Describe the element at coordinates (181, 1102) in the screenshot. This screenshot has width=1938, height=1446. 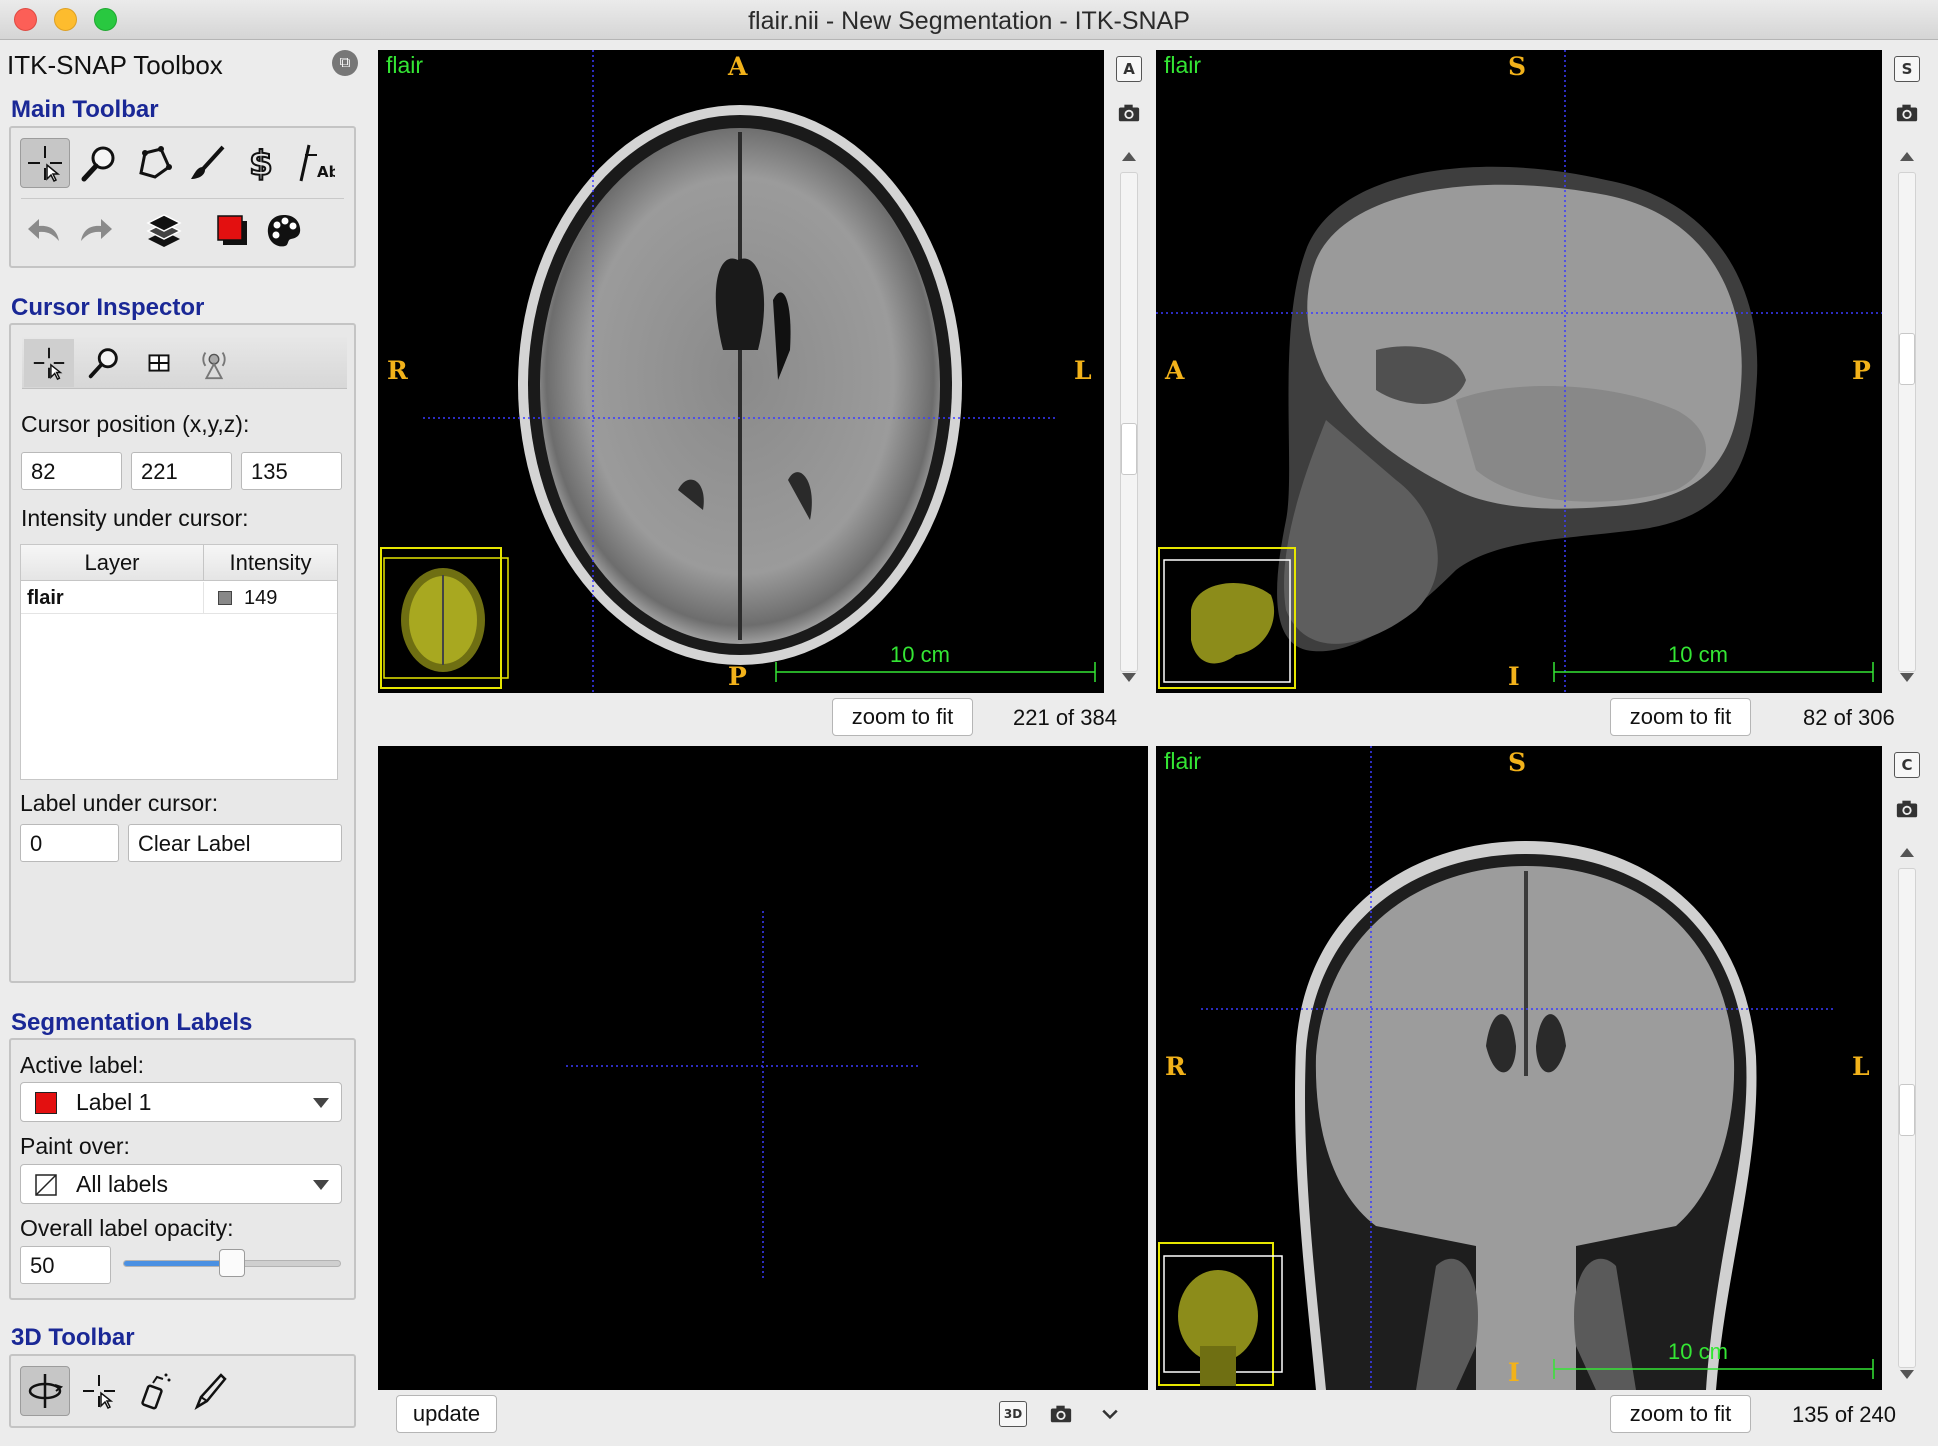
I see `active-label-select: Label 1` at that location.